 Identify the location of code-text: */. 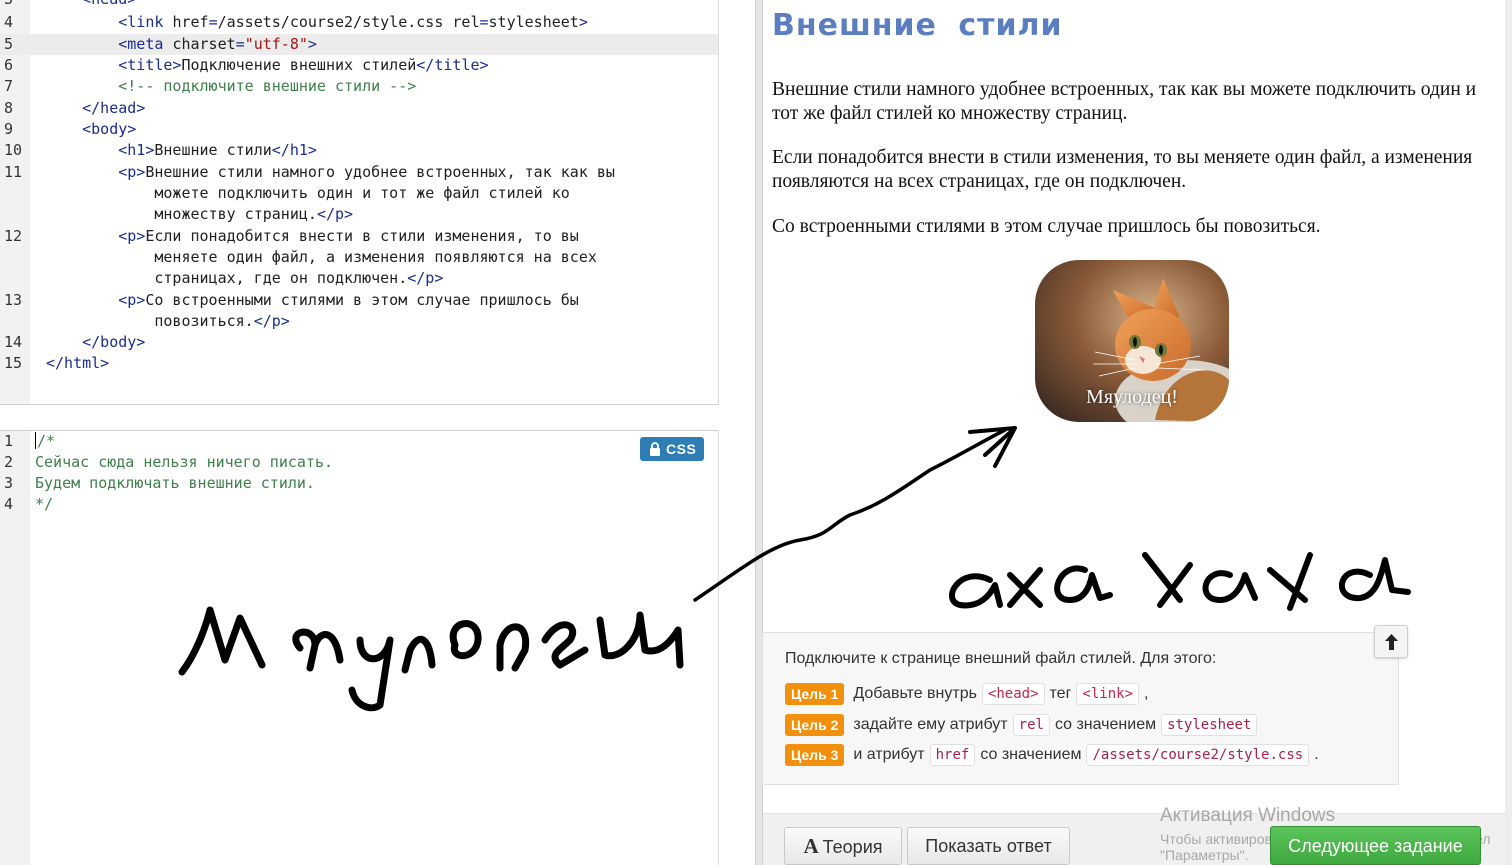
(44, 504).